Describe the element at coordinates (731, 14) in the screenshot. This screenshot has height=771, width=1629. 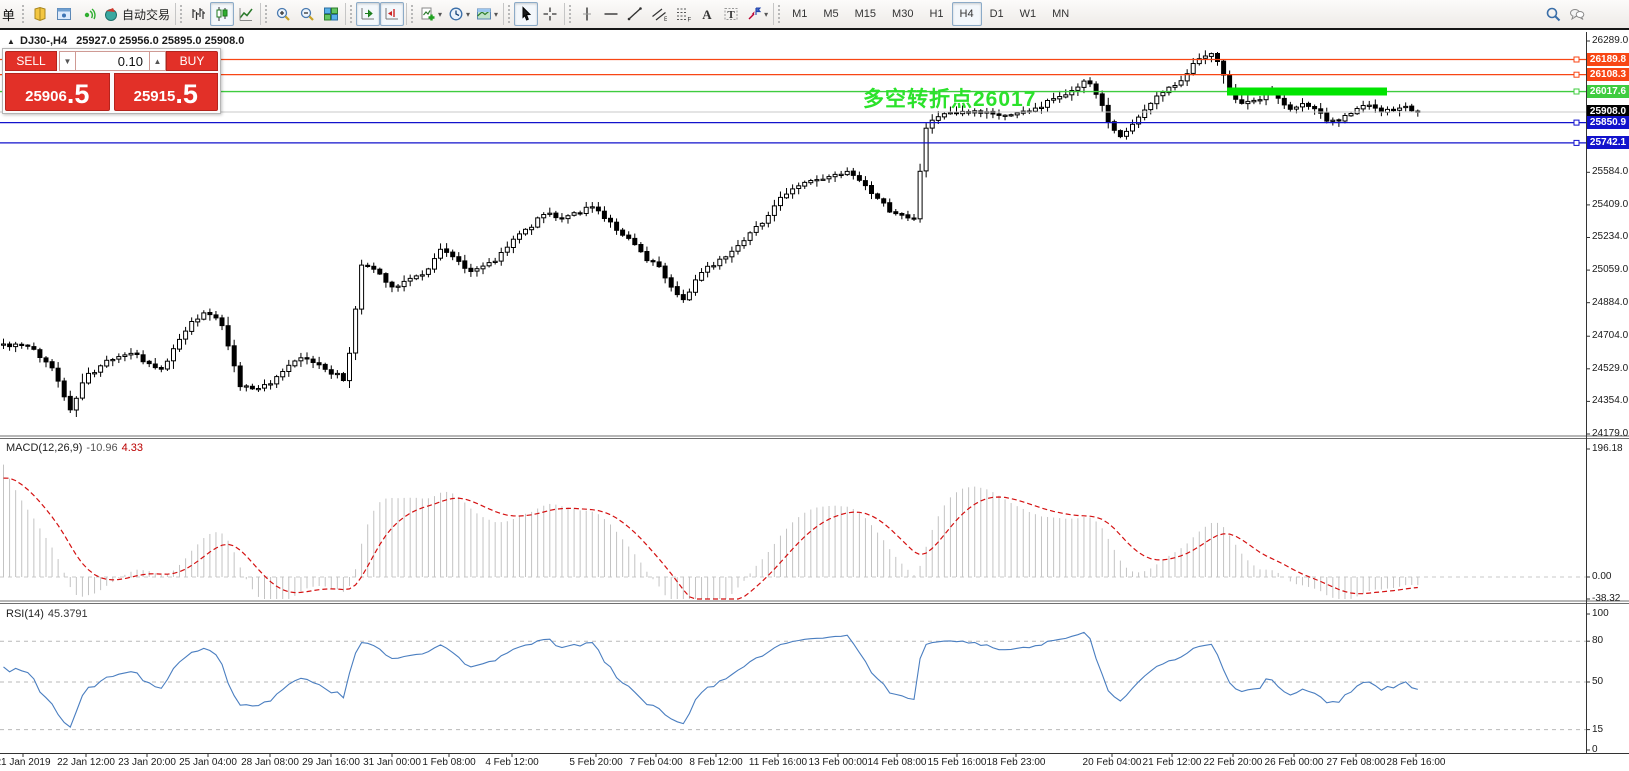
I see `text-label-button: T` at that location.